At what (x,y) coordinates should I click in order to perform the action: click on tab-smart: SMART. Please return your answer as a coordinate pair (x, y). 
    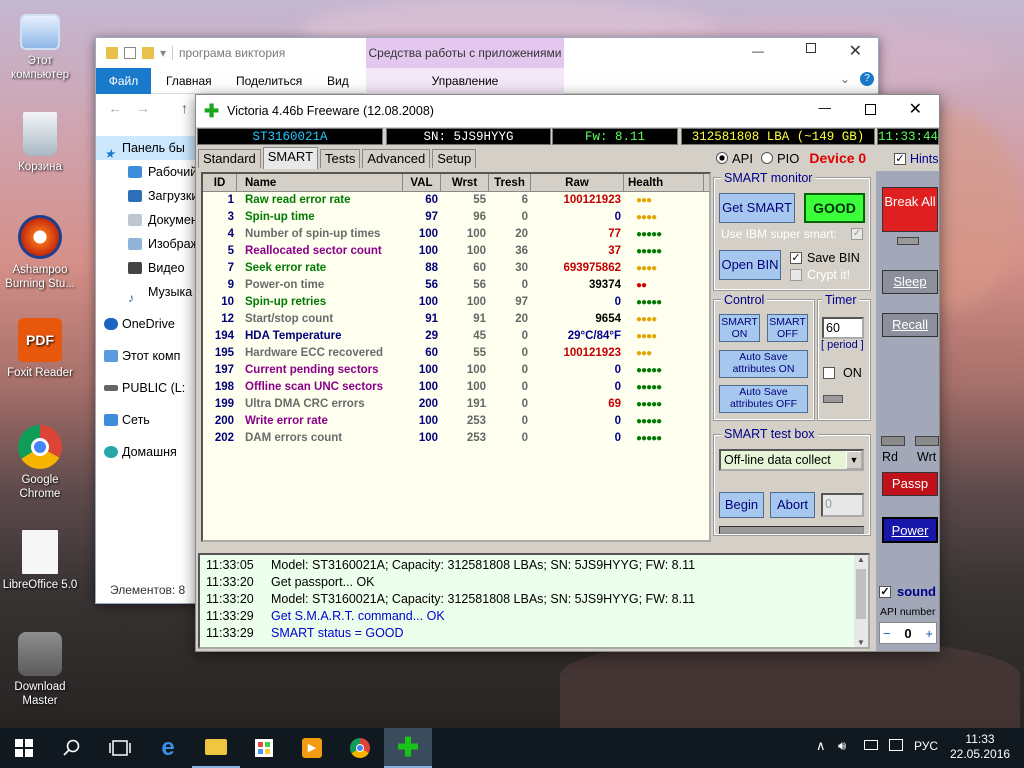
    Looking at the image, I should click on (290, 158).